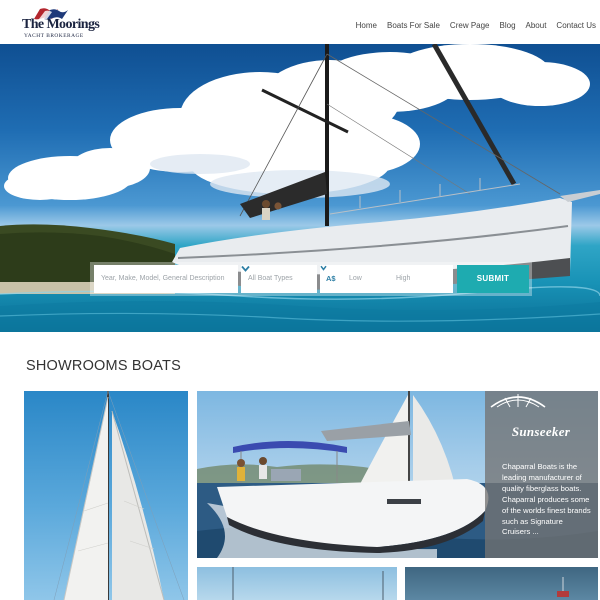 The image size is (600, 600). What do you see at coordinates (518, 401) in the screenshot?
I see `brand-emblem-icon` at bounding box center [518, 401].